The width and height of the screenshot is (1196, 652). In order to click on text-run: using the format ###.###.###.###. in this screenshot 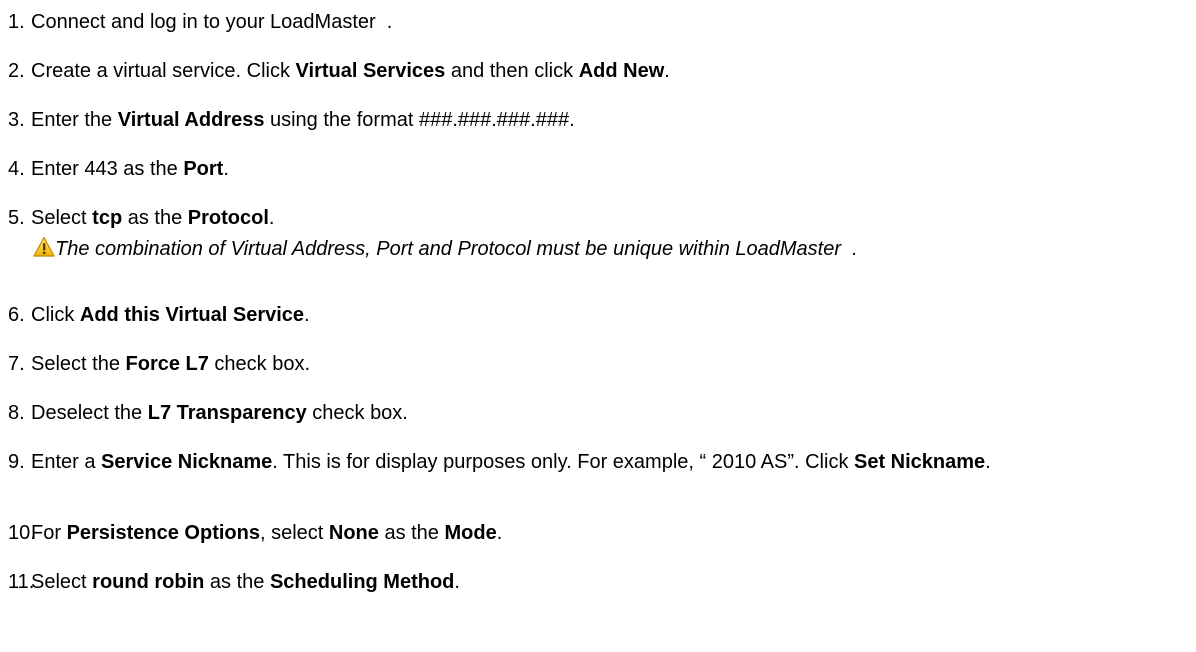, I will do `click(419, 120)`.